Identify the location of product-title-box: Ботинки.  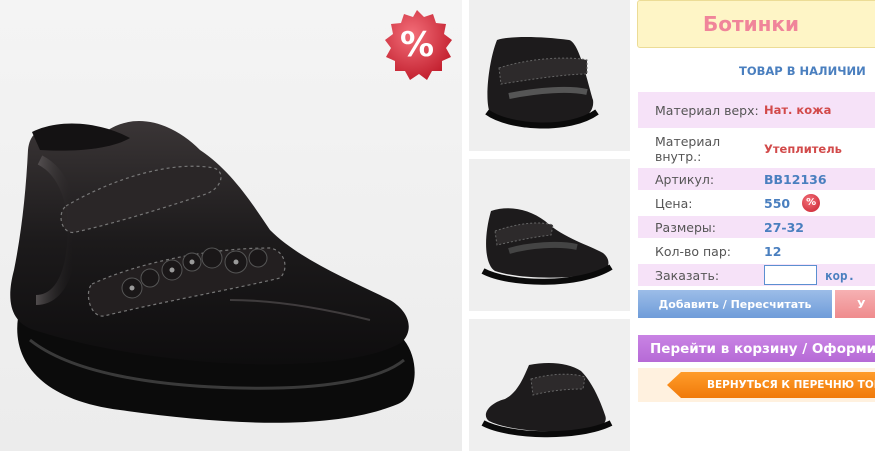
(756, 24).